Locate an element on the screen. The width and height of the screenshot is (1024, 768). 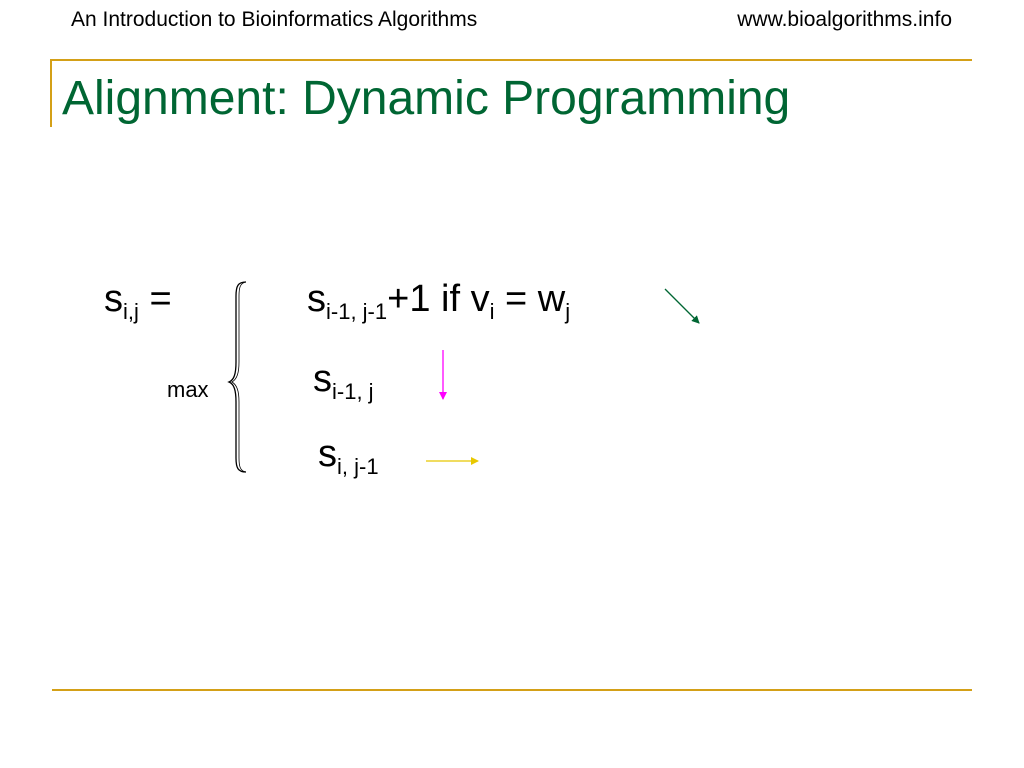
left-curly-brace-icon is located at coordinates (237, 377).